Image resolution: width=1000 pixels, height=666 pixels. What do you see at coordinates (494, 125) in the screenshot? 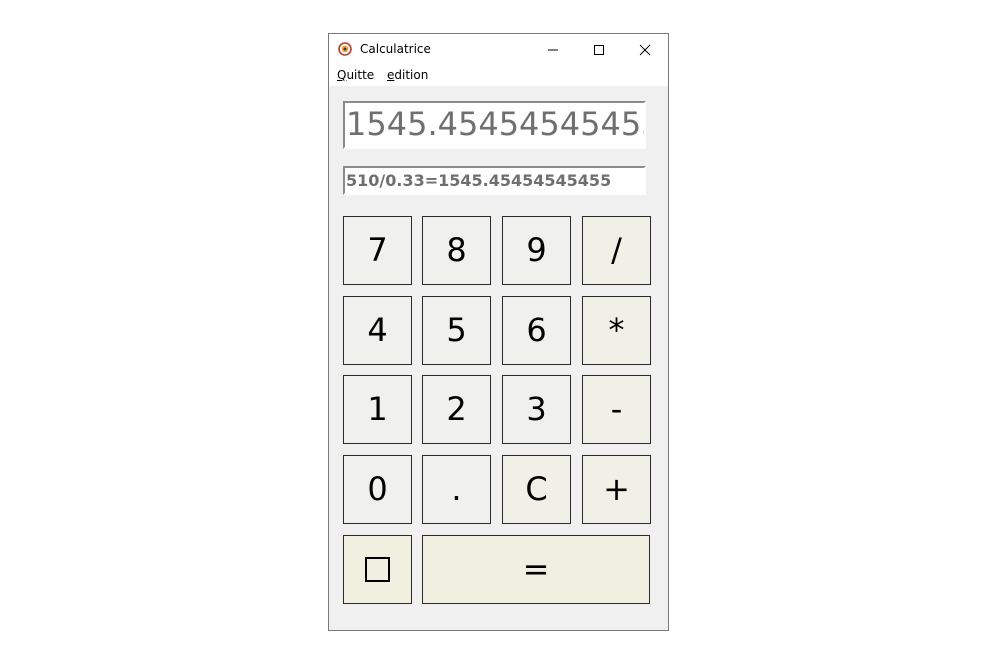
I see `result-display: 1545.45454545455` at bounding box center [494, 125].